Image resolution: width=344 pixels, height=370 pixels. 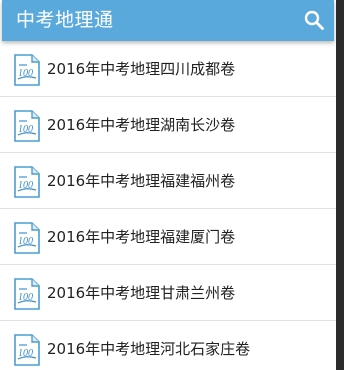 What do you see at coordinates (65, 20) in the screenshot?
I see `app-title: 中考地理通` at bounding box center [65, 20].